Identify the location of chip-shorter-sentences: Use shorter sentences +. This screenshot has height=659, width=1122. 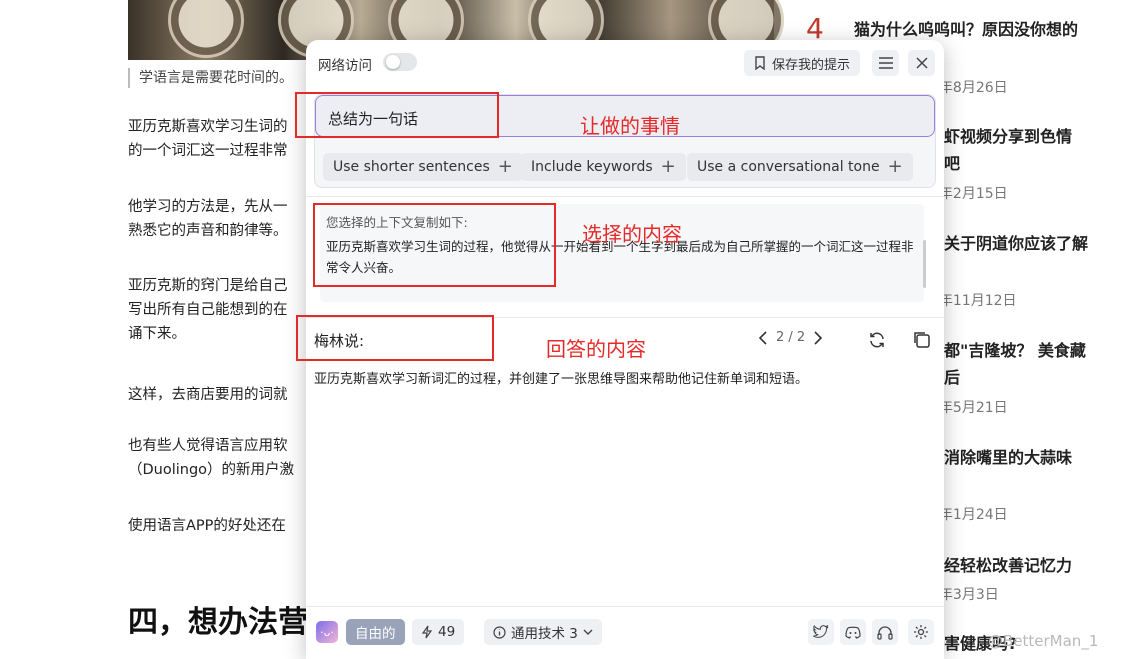
(423, 167).